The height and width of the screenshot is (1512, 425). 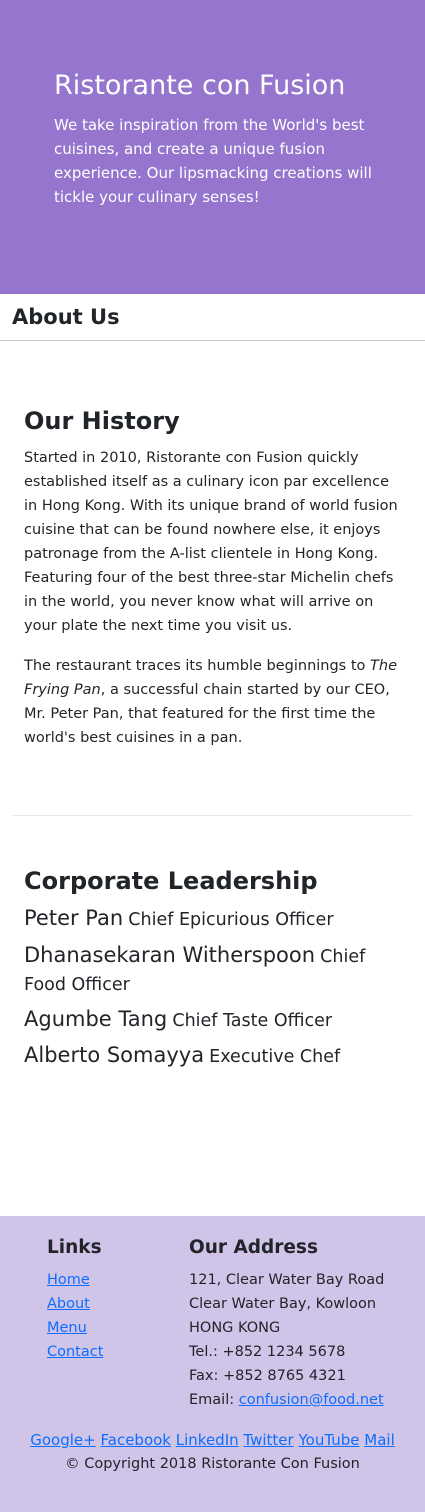 What do you see at coordinates (328, 1440) in the screenshot?
I see `social-link-youtube: YouTube` at bounding box center [328, 1440].